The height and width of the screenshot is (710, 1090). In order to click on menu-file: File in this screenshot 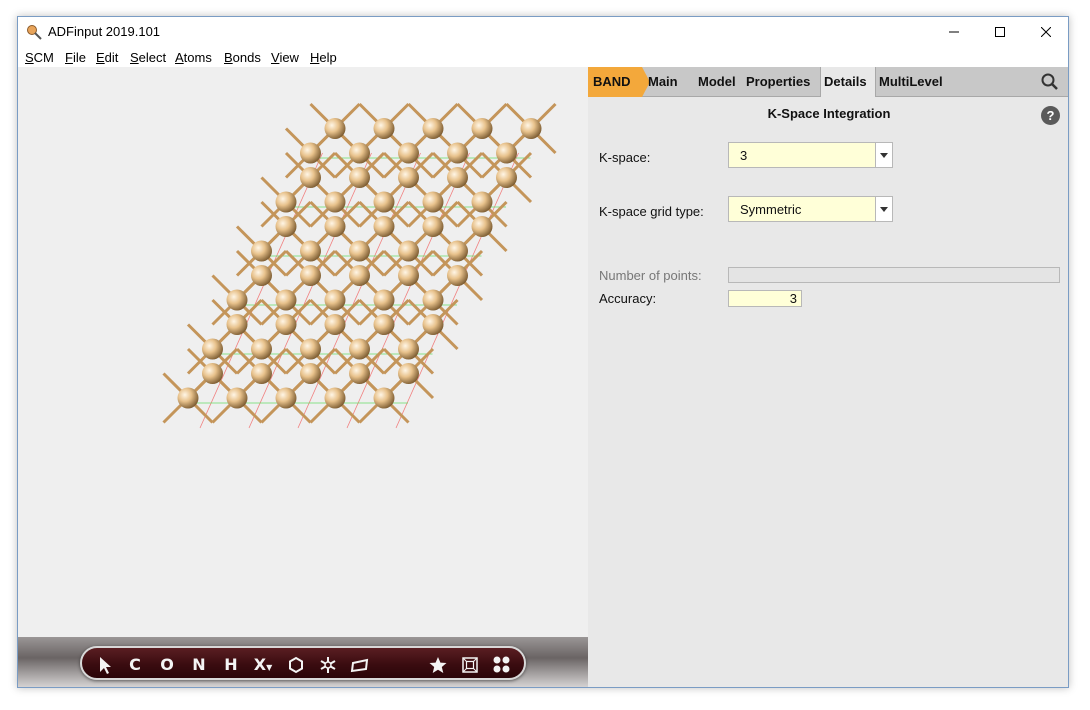, I will do `click(75, 57)`.